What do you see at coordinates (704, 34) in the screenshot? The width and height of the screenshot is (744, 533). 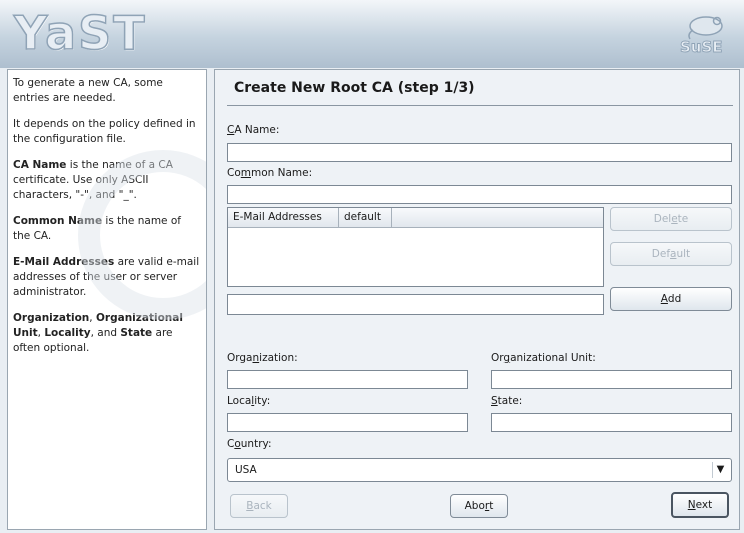 I see `suse-logo: SuSE` at bounding box center [704, 34].